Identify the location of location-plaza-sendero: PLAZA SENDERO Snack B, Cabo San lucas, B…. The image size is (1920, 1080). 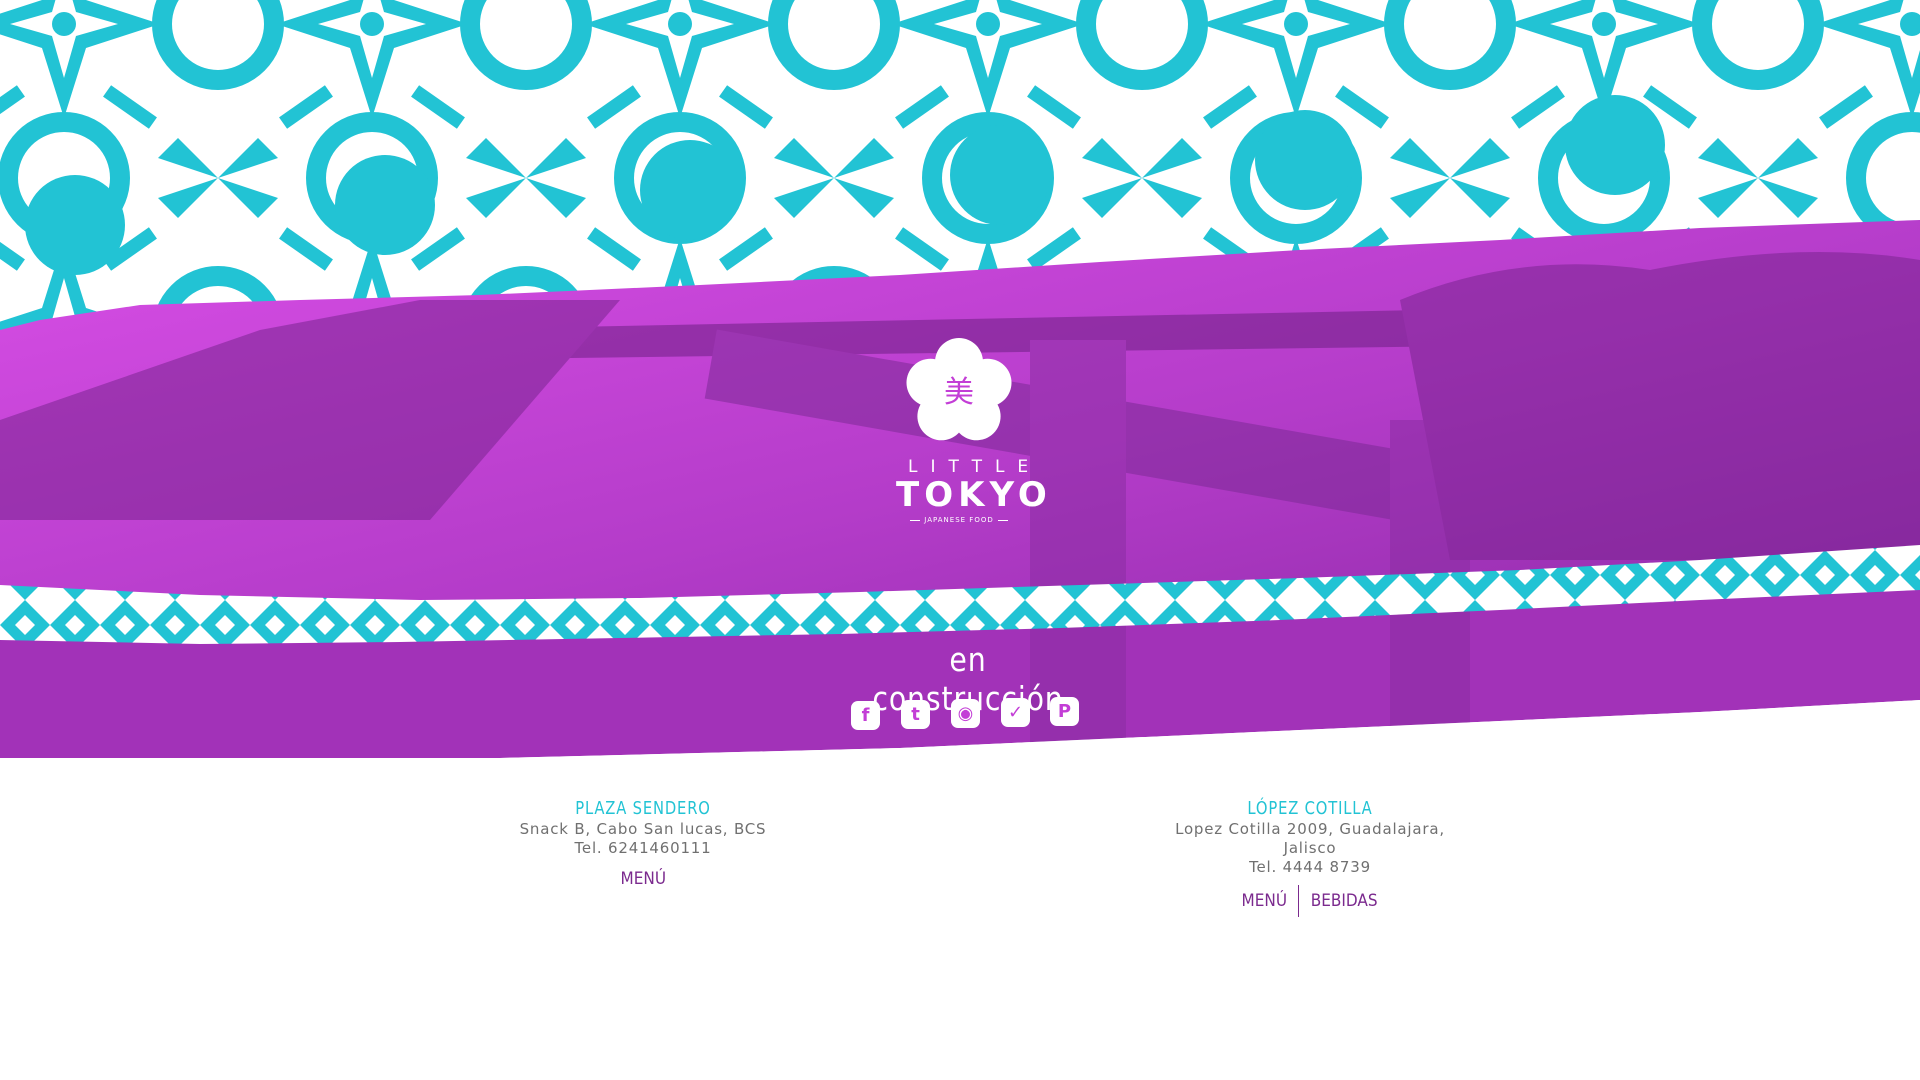
(643, 843).